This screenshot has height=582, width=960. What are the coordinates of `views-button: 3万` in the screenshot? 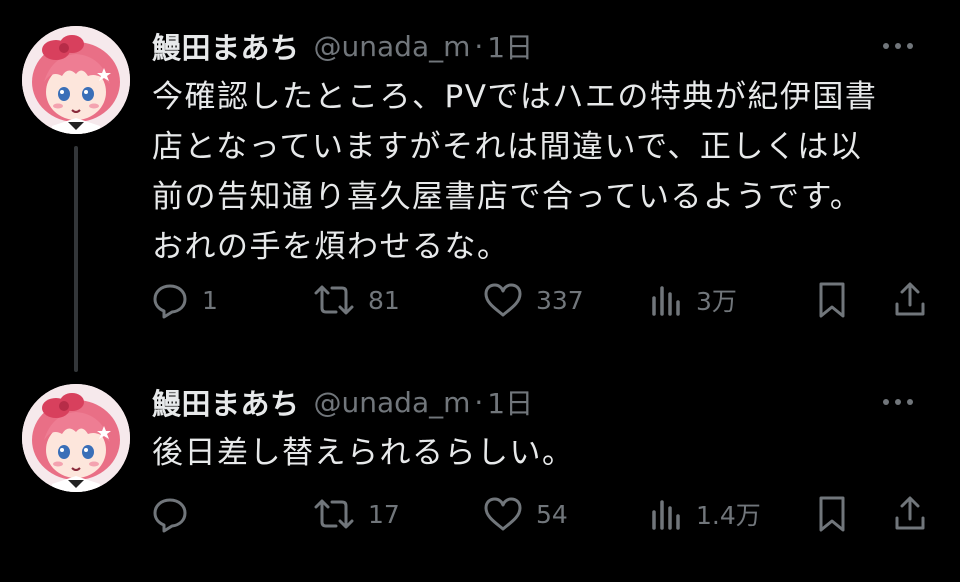 It's located at (692, 300).